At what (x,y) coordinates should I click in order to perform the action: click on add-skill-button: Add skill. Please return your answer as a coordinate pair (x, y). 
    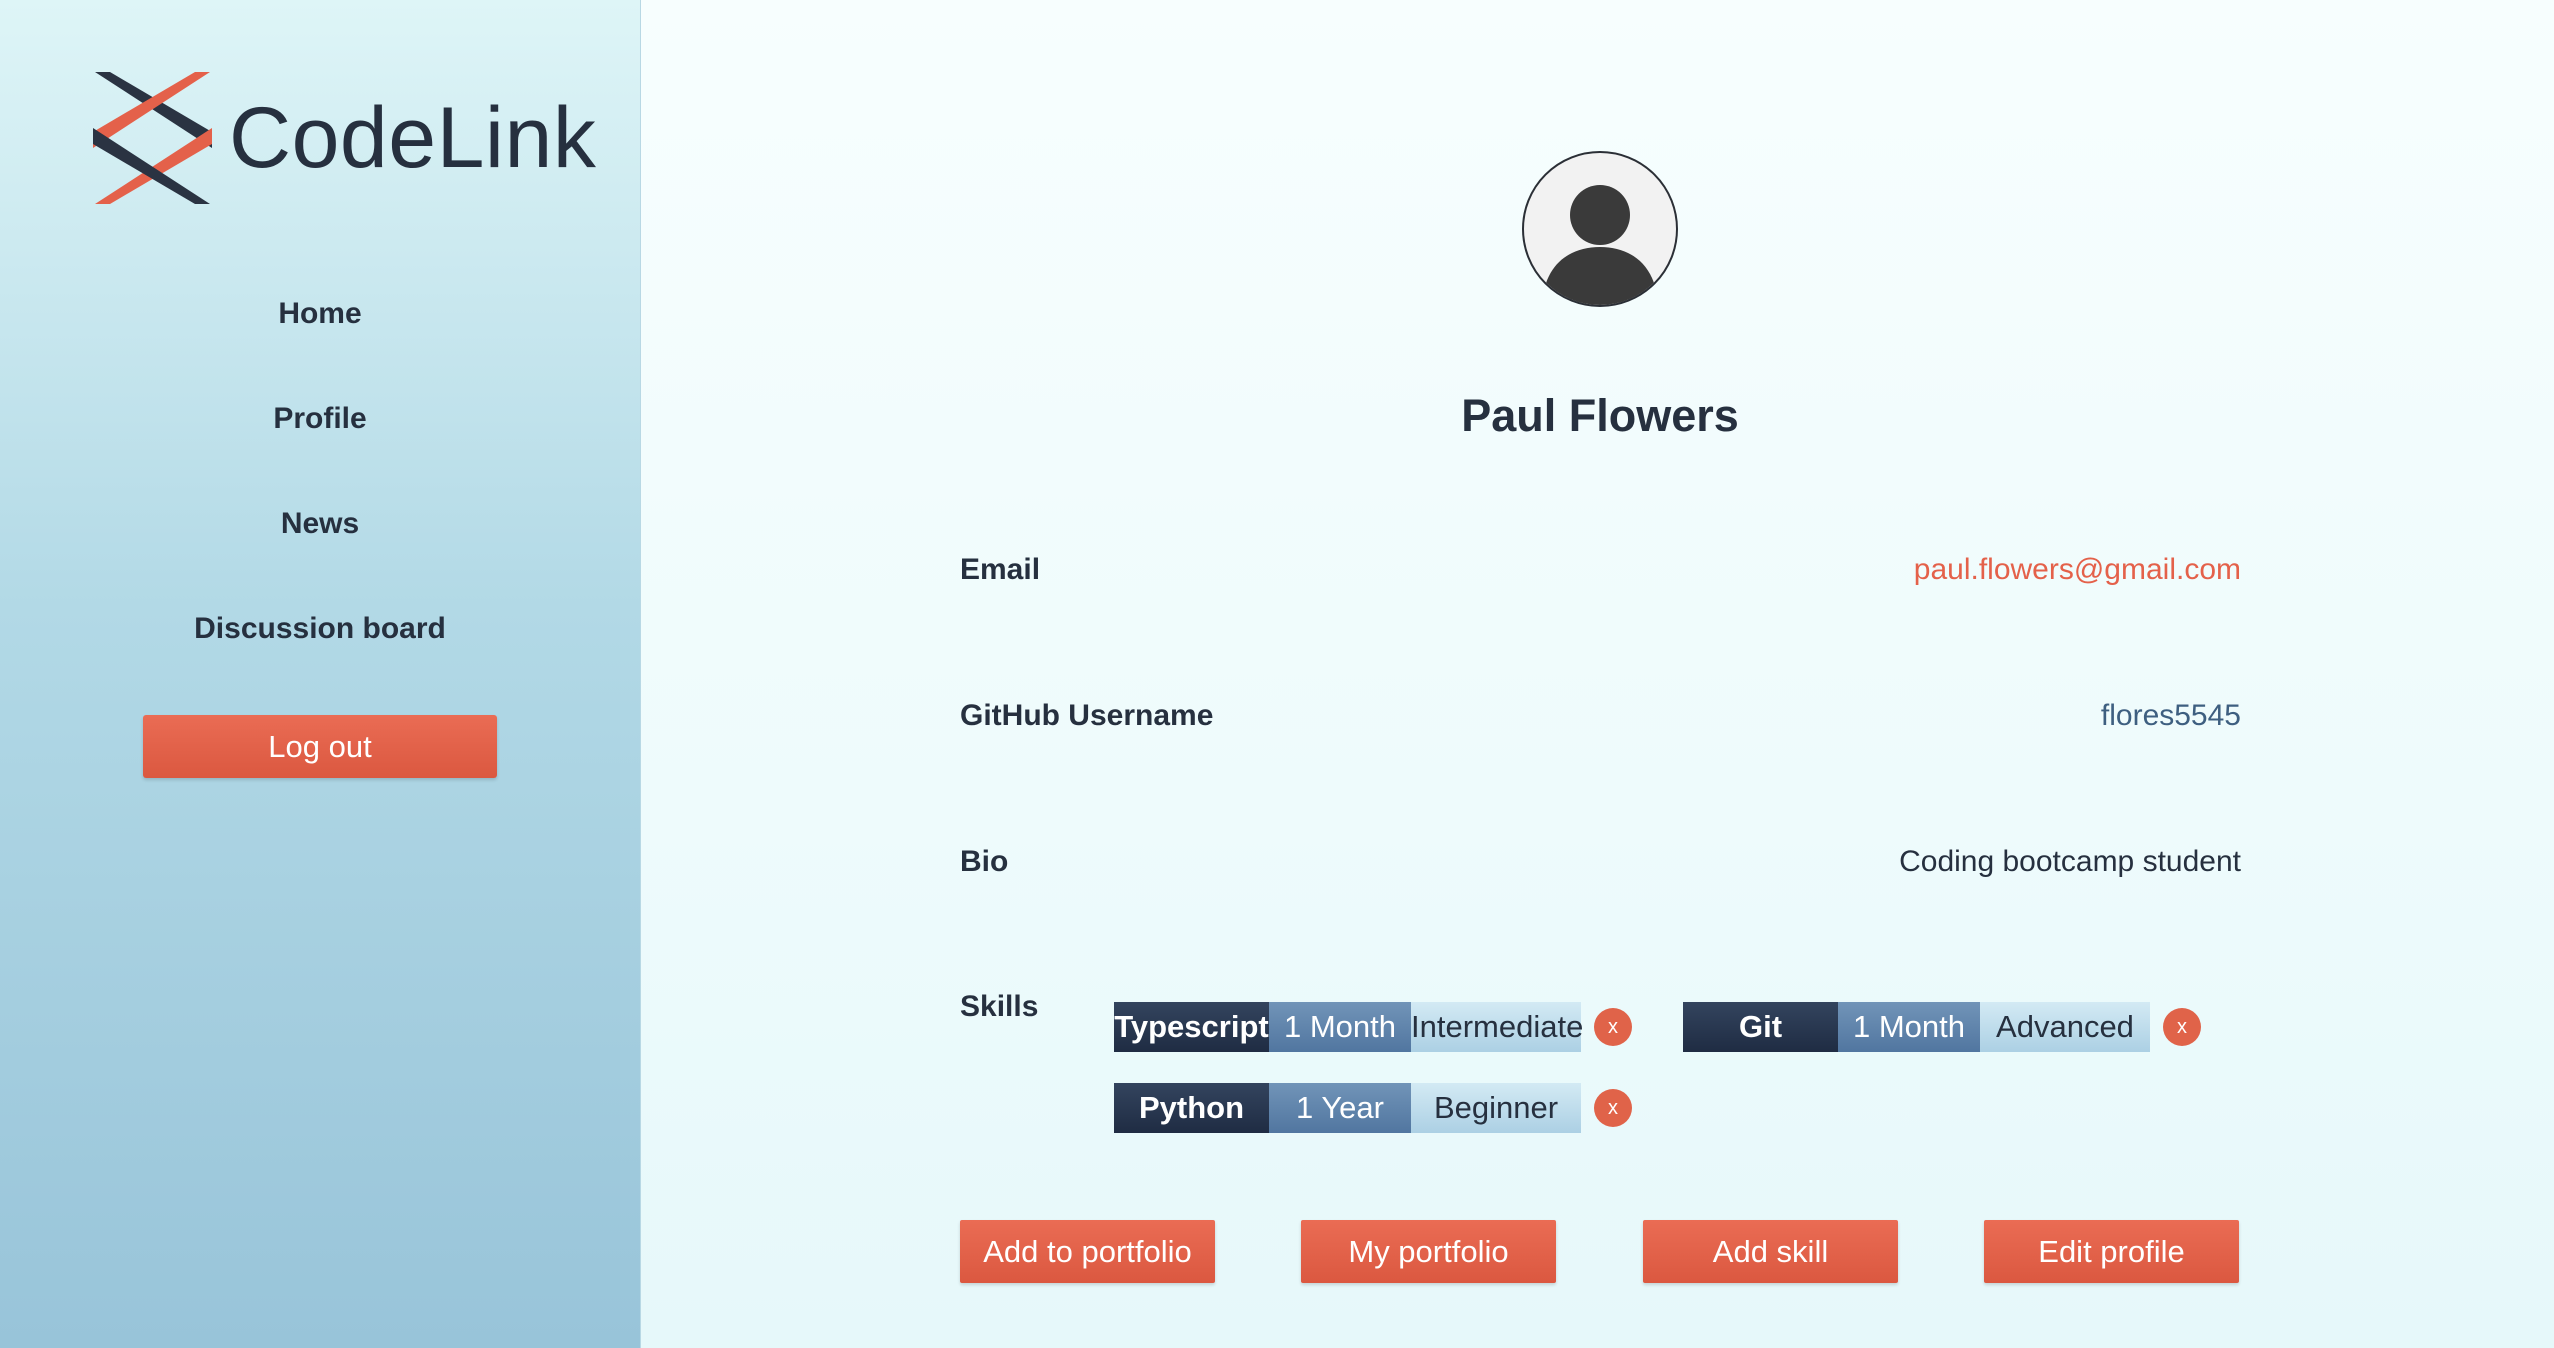
    Looking at the image, I should click on (1770, 1251).